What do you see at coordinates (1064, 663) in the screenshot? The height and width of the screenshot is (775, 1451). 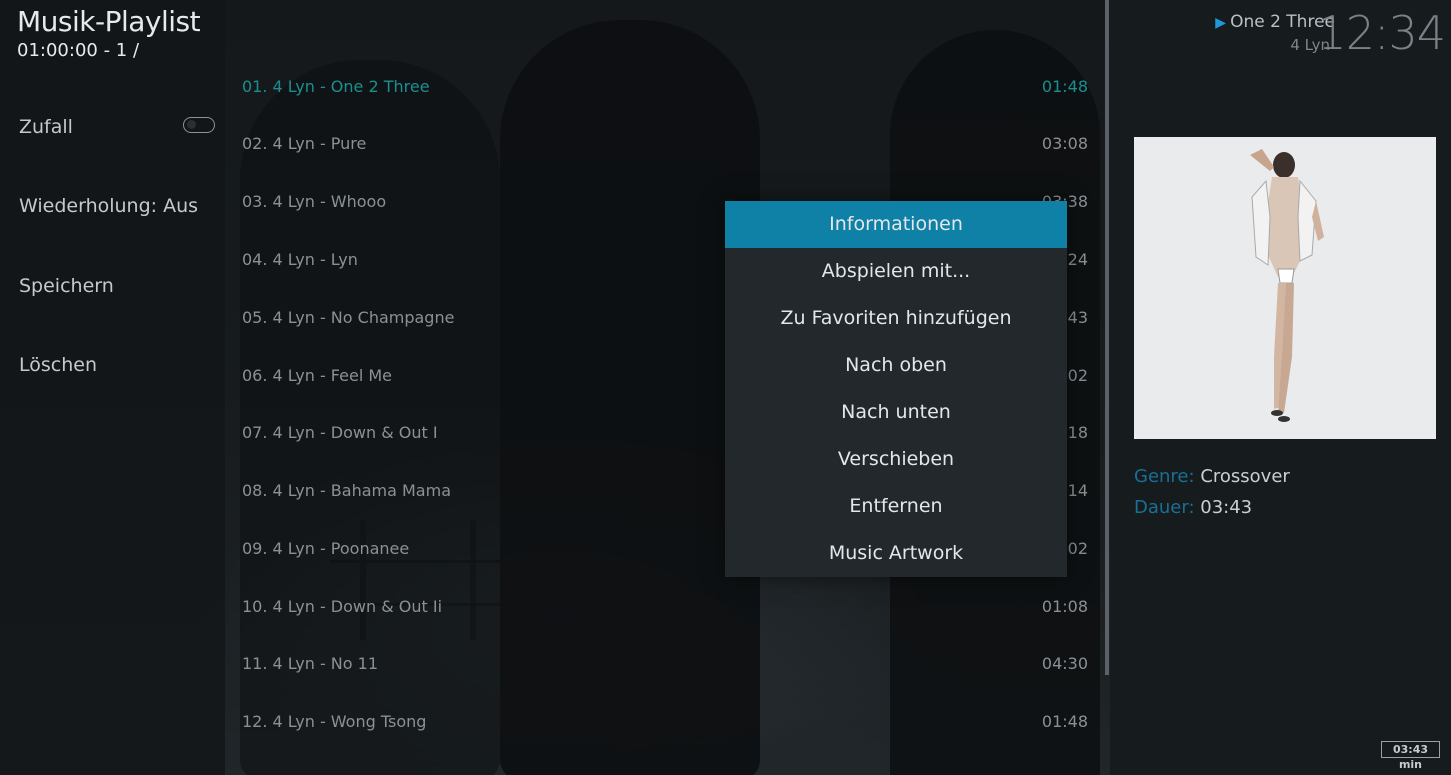 I see `track-duration: 04:30` at bounding box center [1064, 663].